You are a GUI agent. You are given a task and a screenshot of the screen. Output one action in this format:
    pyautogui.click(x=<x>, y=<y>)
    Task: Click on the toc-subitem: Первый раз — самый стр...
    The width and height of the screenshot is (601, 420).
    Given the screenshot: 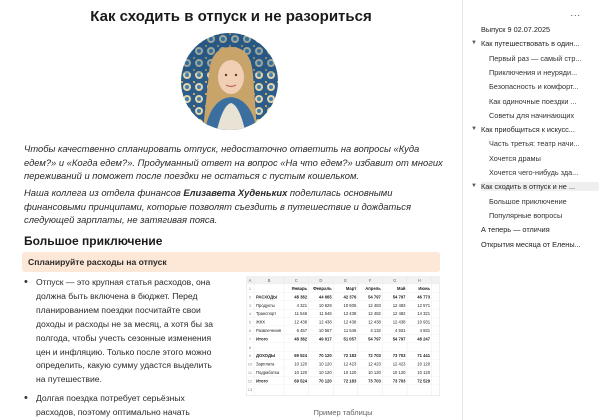 What is the action you would take?
    pyautogui.click(x=544, y=58)
    